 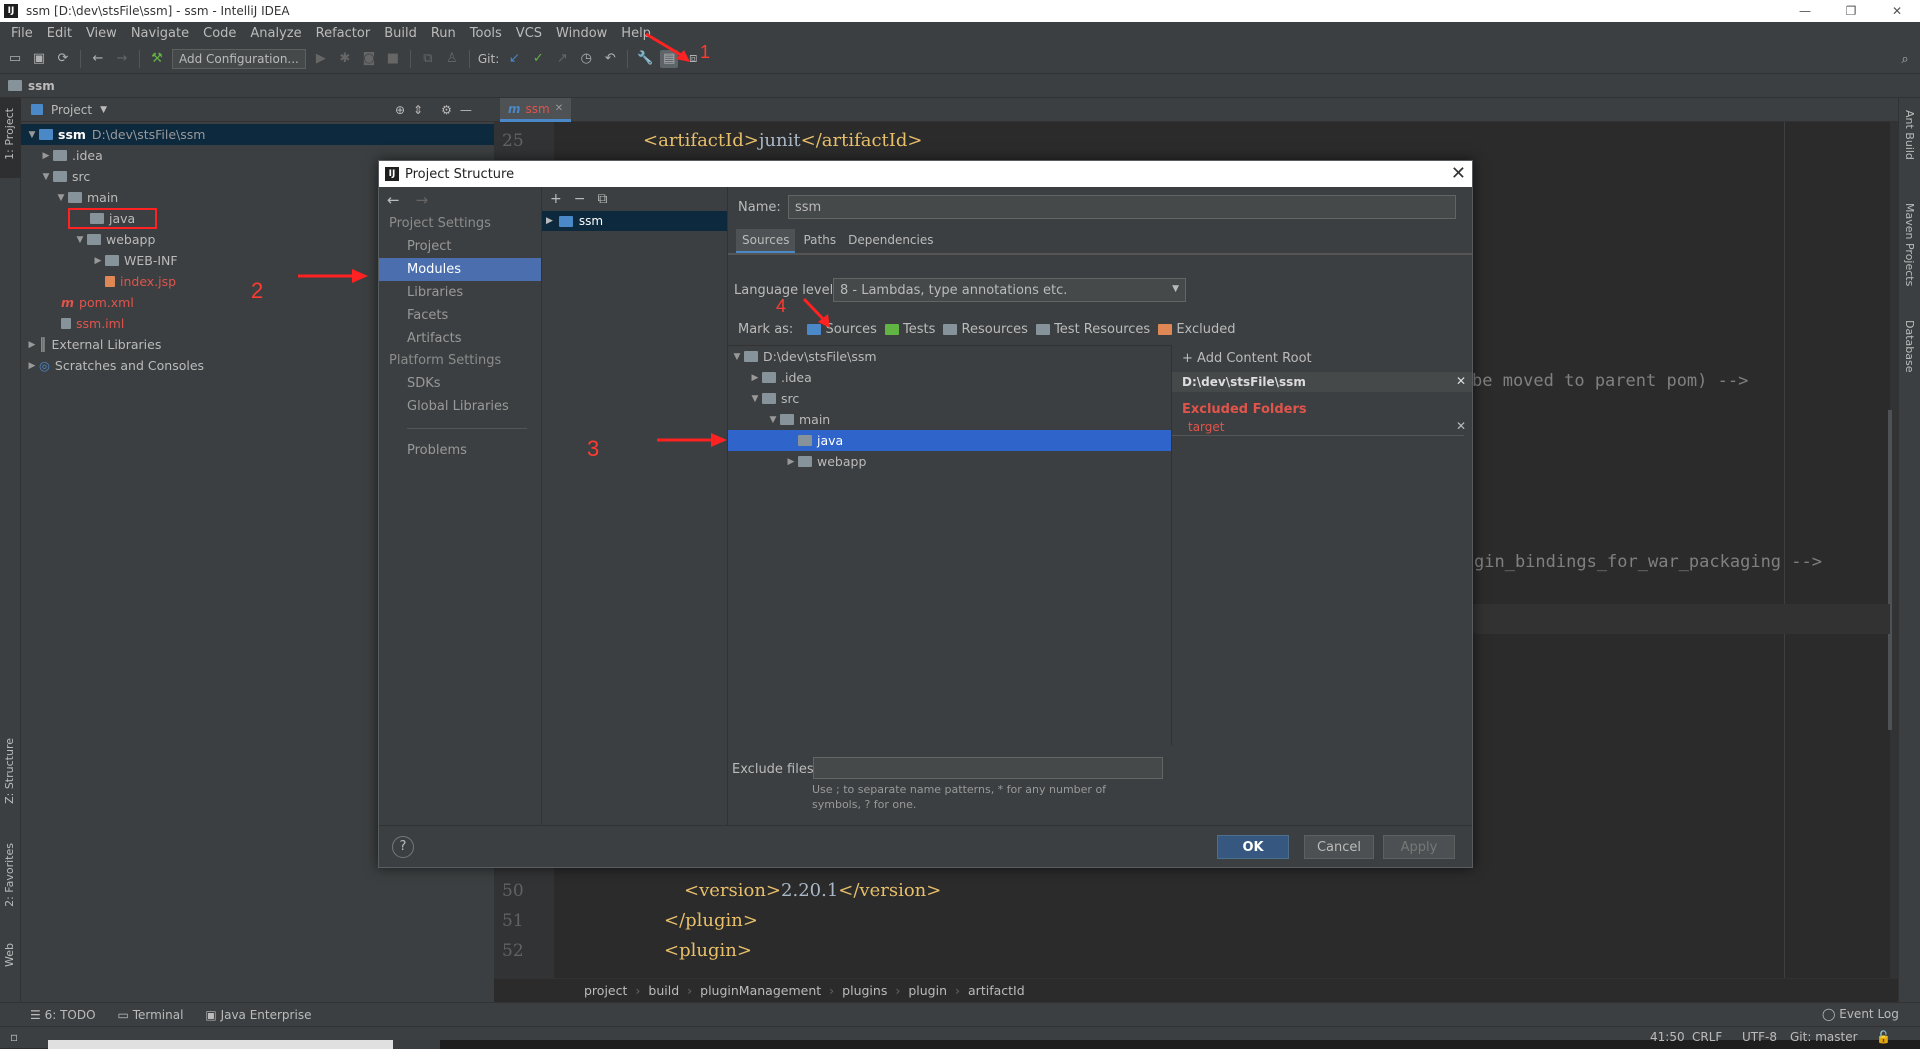 I want to click on java-enterprise-button: ▣ Java Enterprise, so click(x=258, y=1015).